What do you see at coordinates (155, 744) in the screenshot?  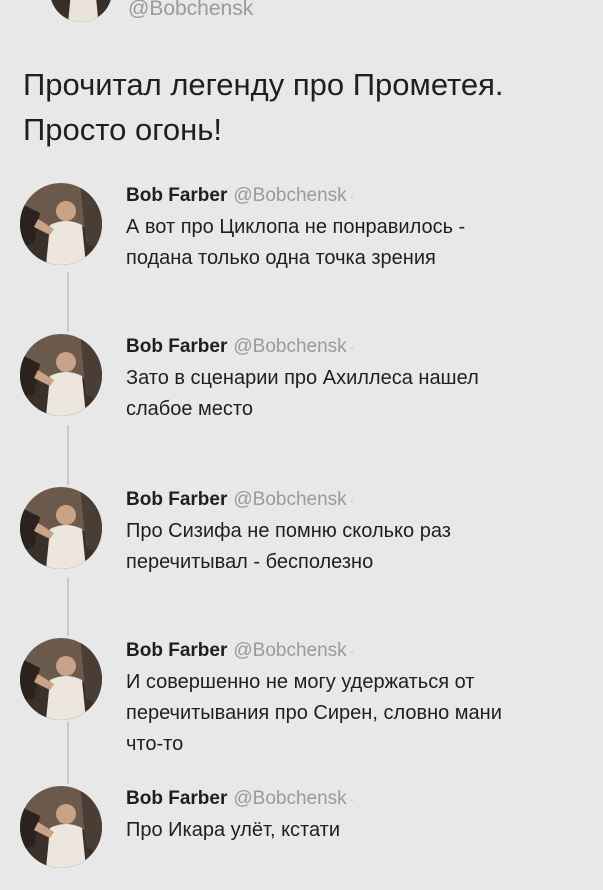 I see `reply-line: что-то` at bounding box center [155, 744].